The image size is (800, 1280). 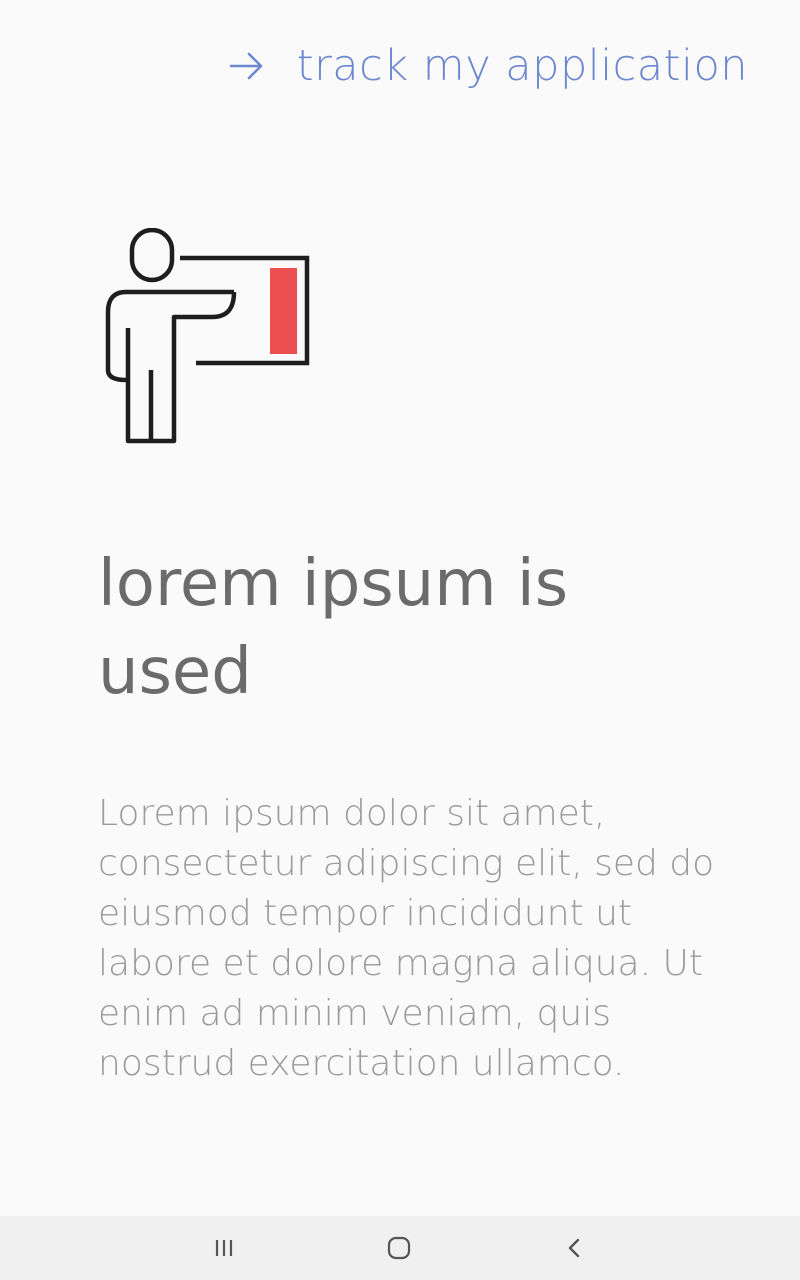 What do you see at coordinates (209, 336) in the screenshot?
I see `presenter-board-icon` at bounding box center [209, 336].